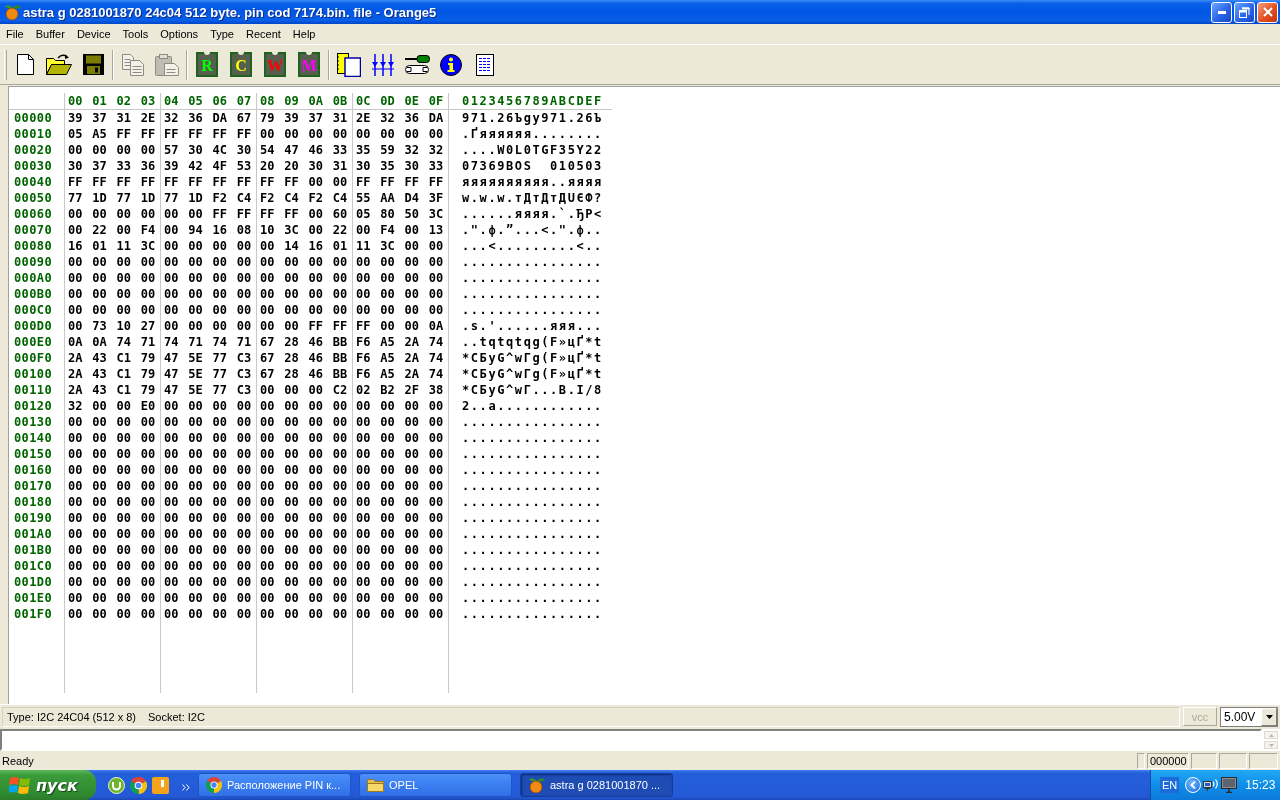  Describe the element at coordinates (1267, 12) in the screenshot. I see `close-button` at that location.